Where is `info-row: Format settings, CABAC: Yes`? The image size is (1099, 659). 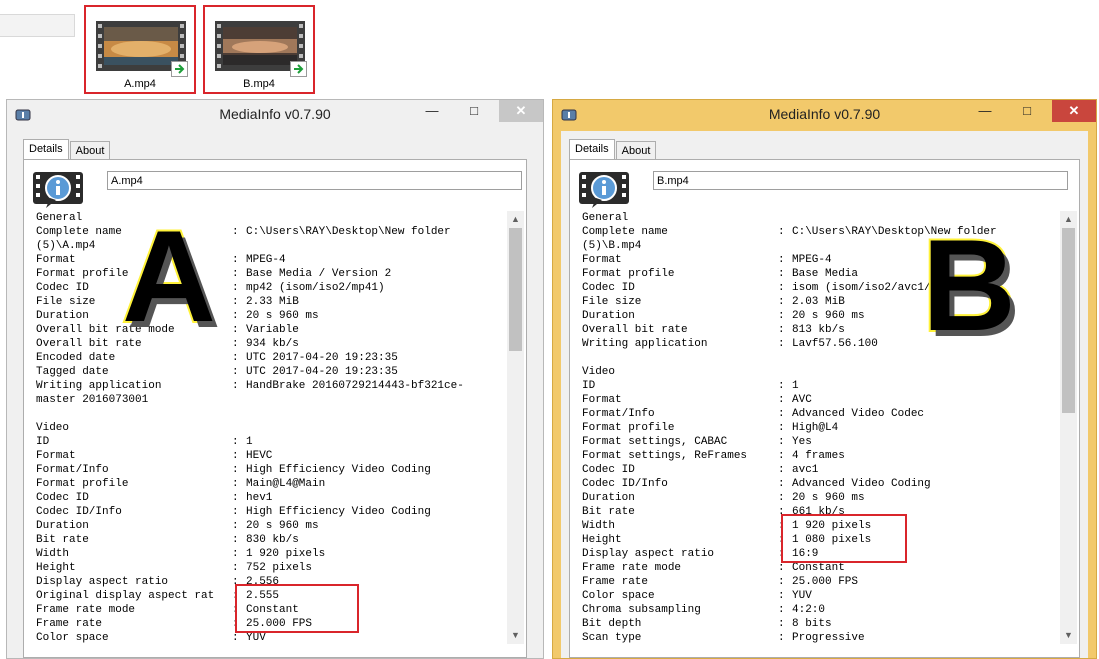
info-row: Format settings, CABAC: Yes is located at coordinates (816, 442).